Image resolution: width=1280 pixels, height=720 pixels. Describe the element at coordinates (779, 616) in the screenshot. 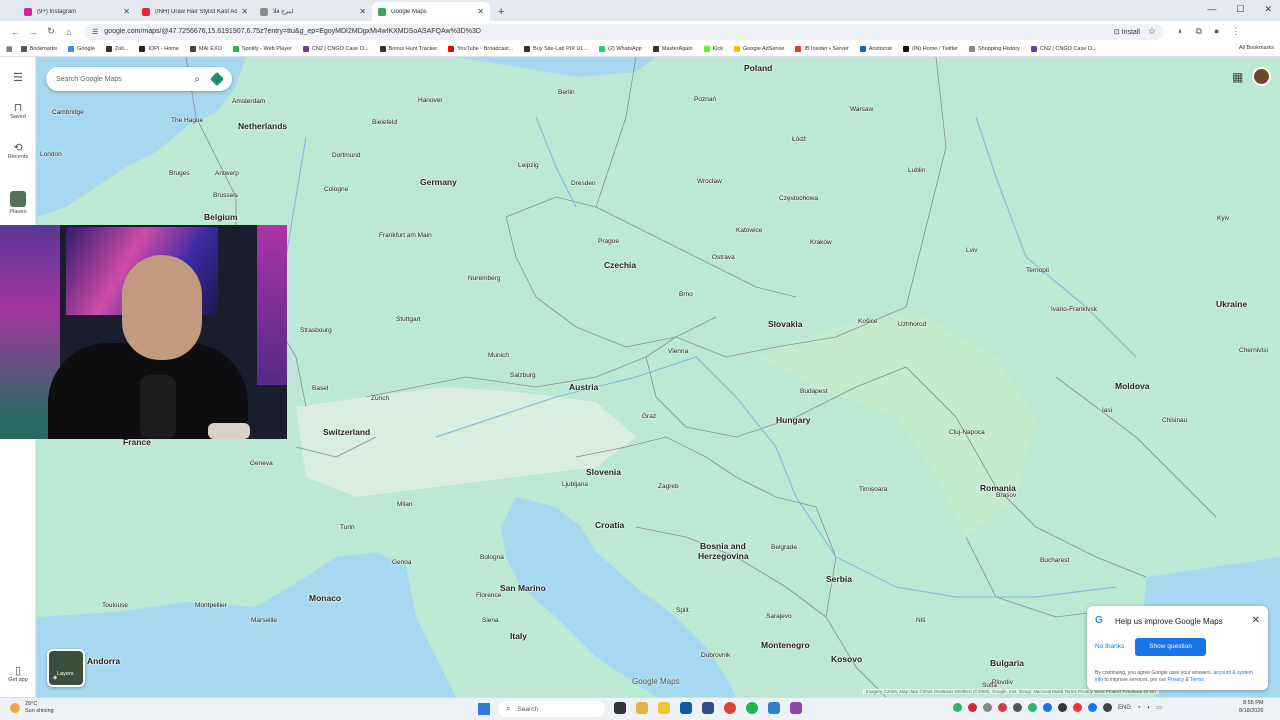

I see `city-label: Sarajevo` at that location.